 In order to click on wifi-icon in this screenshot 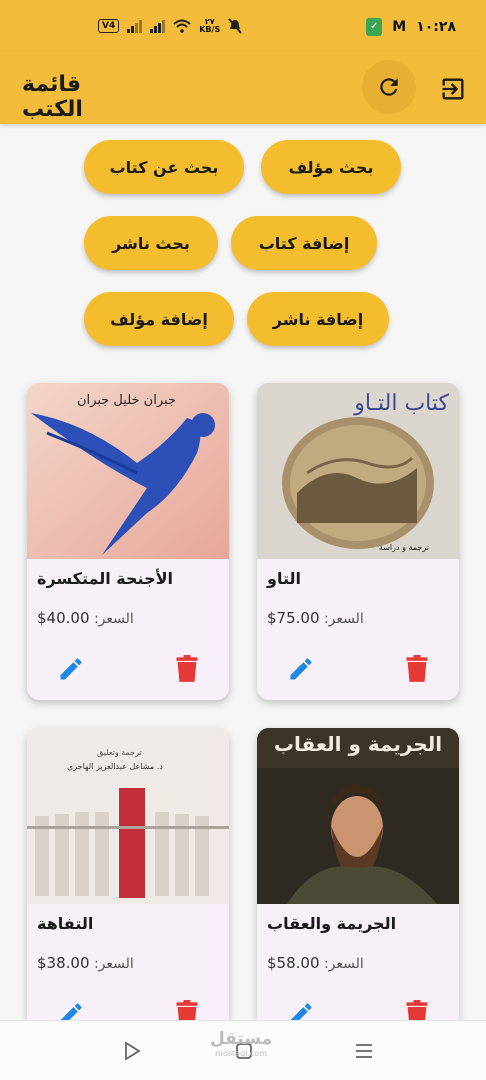, I will do `click(182, 26)`.